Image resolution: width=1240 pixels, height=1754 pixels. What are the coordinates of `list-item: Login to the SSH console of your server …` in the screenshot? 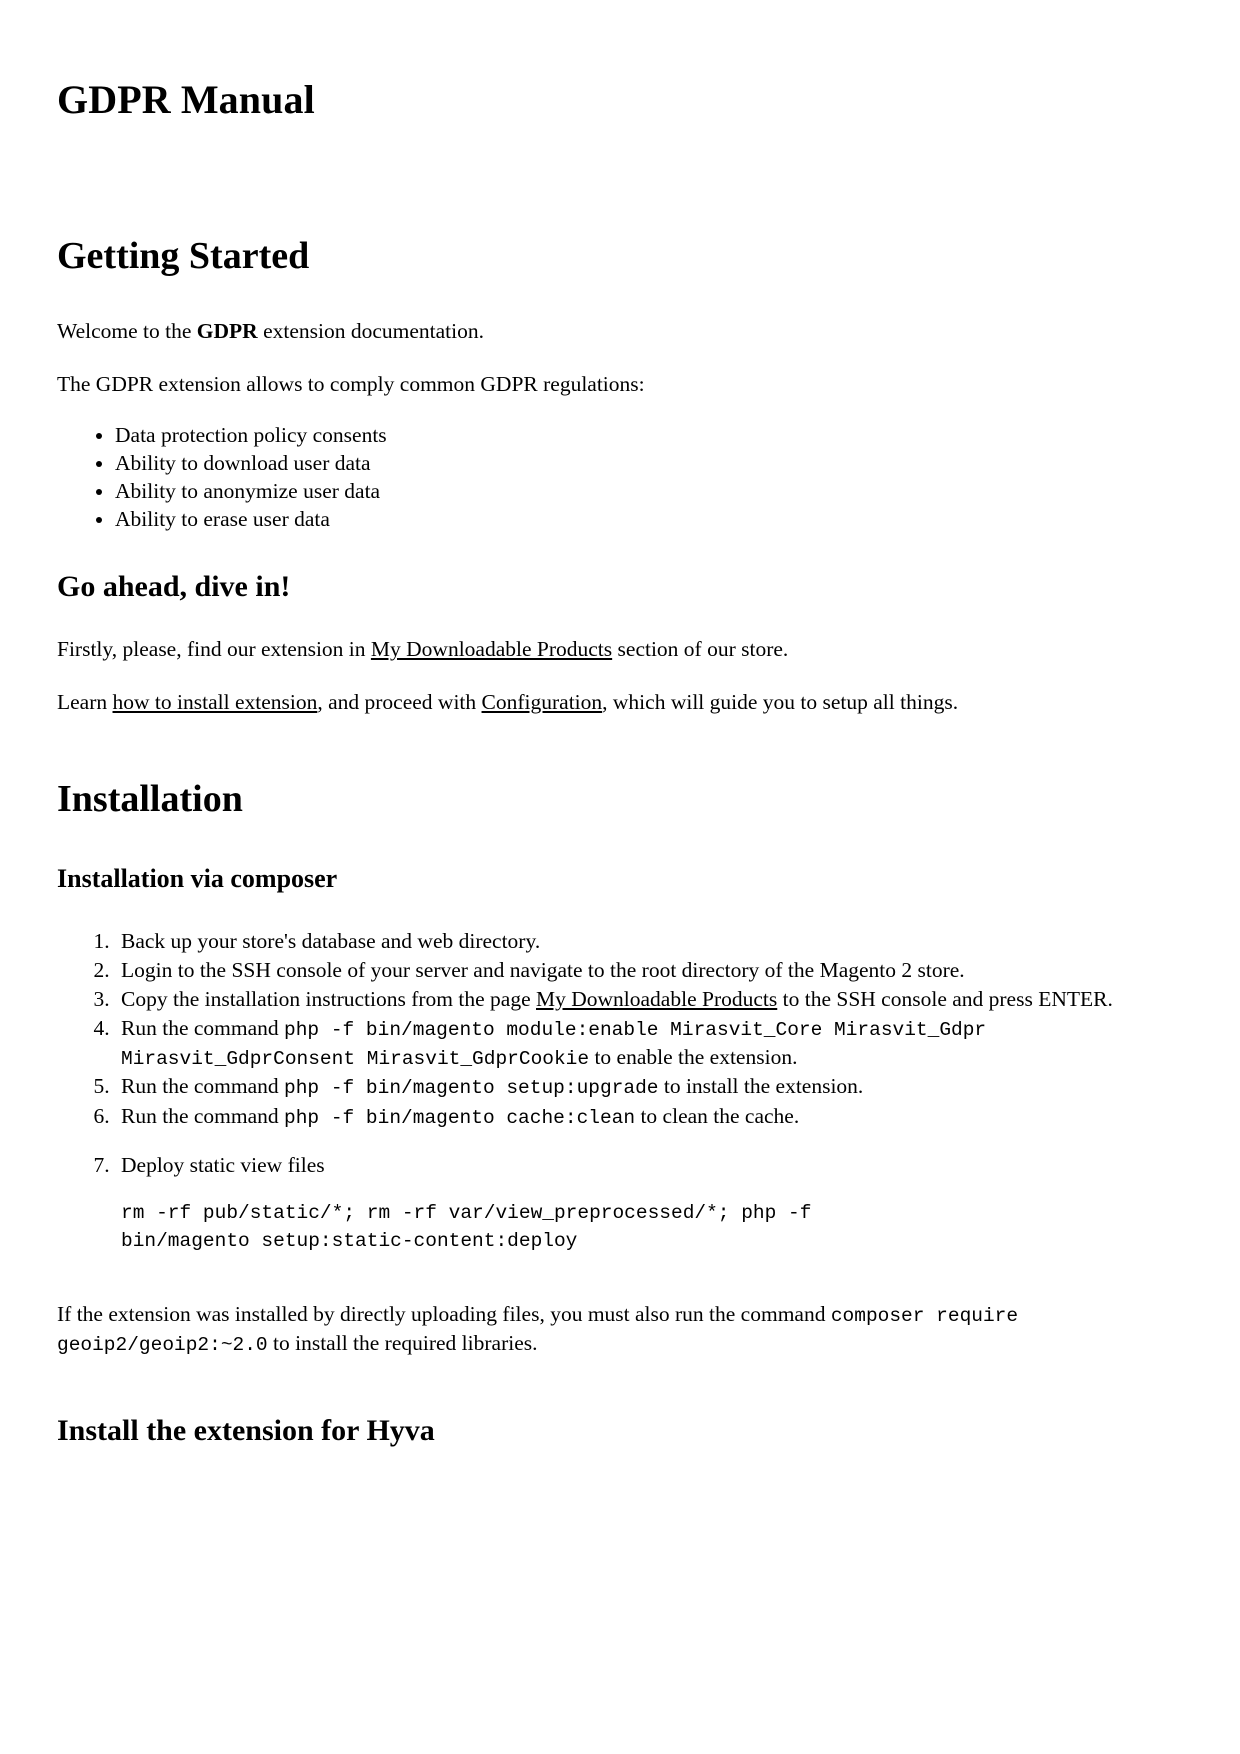 It's located at (646, 970).